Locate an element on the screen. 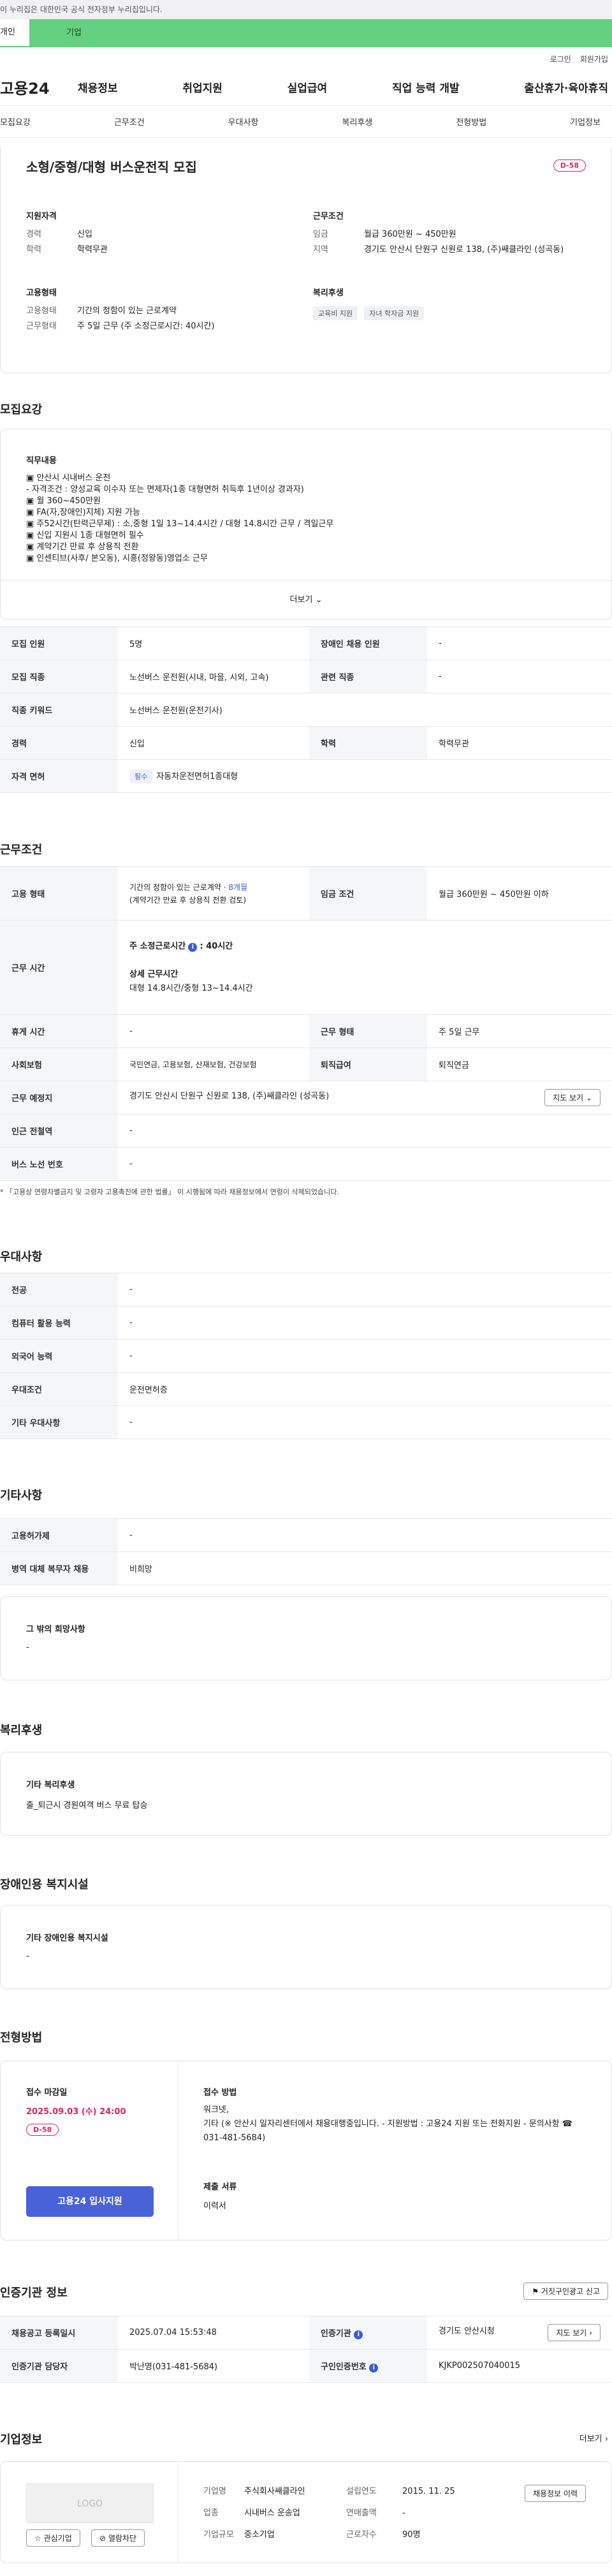 This screenshot has width=612, height=2576. cell-value: 월급 360만원 ~ 450만원 이하 is located at coordinates (519, 893).